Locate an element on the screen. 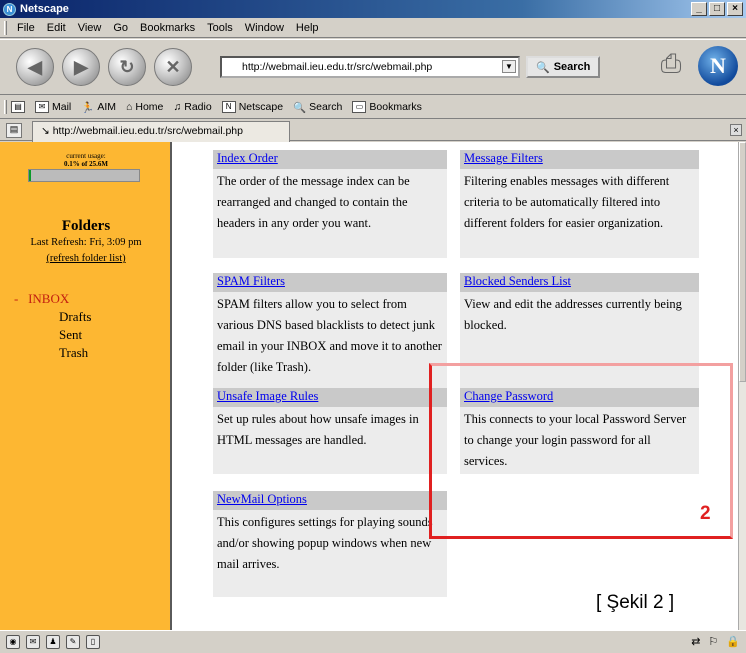 Image resolution: width=746 pixels, height=653 pixels. forward-button: ▶ is located at coordinates (81, 67).